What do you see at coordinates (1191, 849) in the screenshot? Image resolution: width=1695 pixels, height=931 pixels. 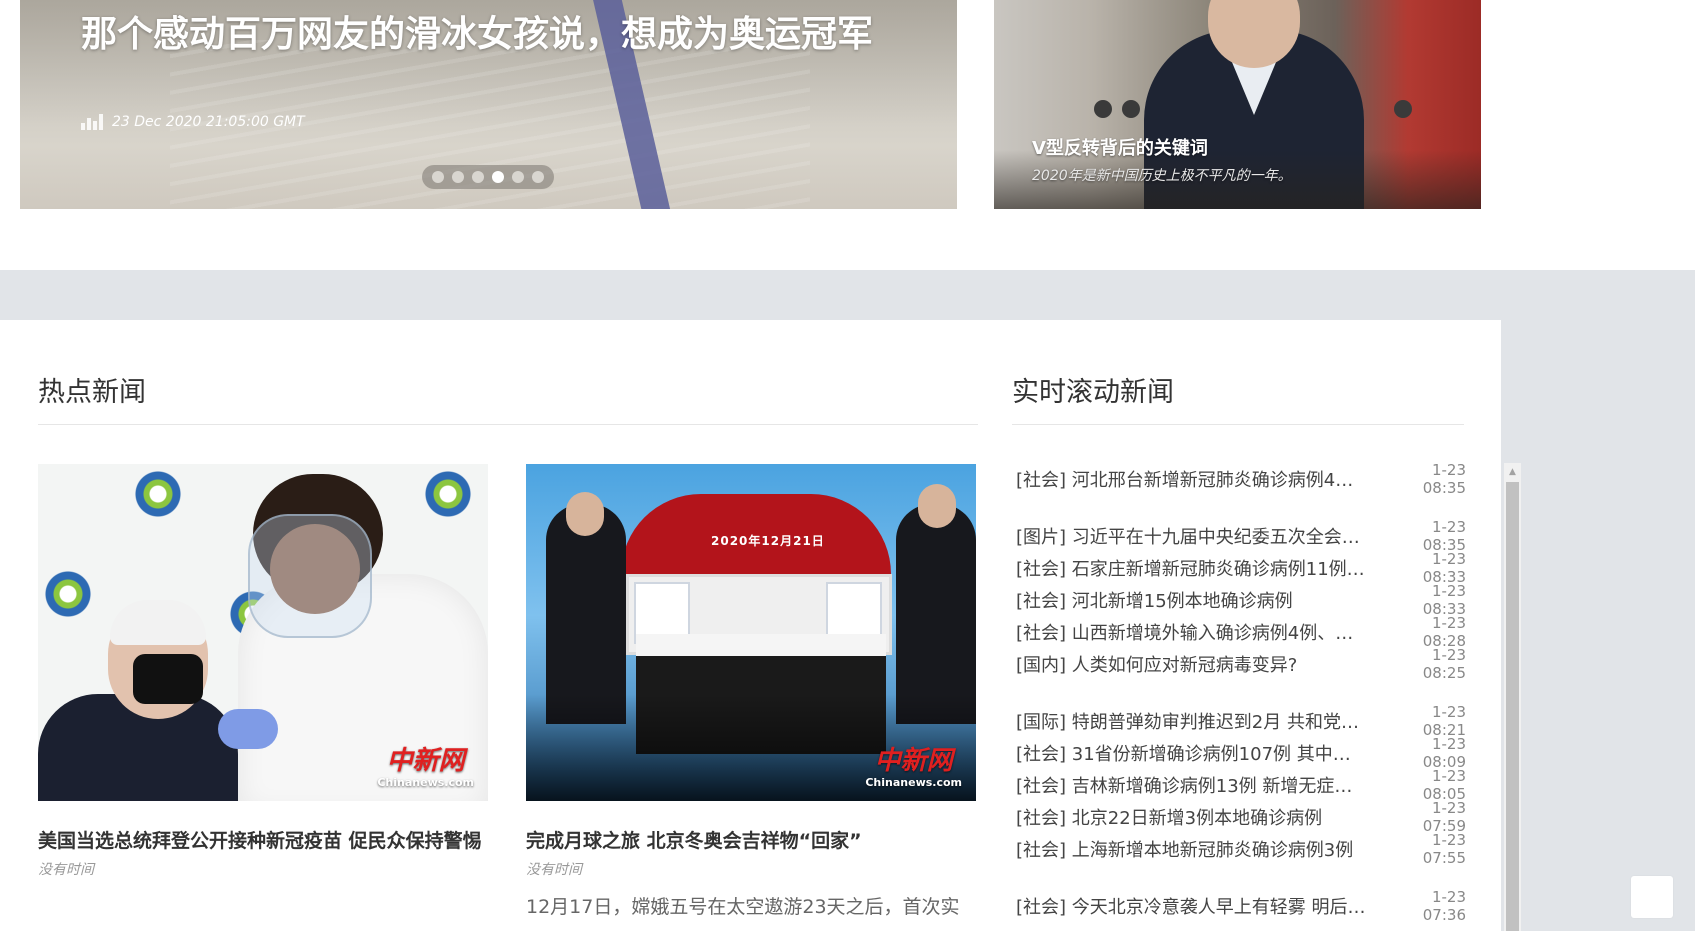 I see `realtime-news-text: [社会] 上海新增本地新冠肺炎确诊病例3例` at bounding box center [1191, 849].